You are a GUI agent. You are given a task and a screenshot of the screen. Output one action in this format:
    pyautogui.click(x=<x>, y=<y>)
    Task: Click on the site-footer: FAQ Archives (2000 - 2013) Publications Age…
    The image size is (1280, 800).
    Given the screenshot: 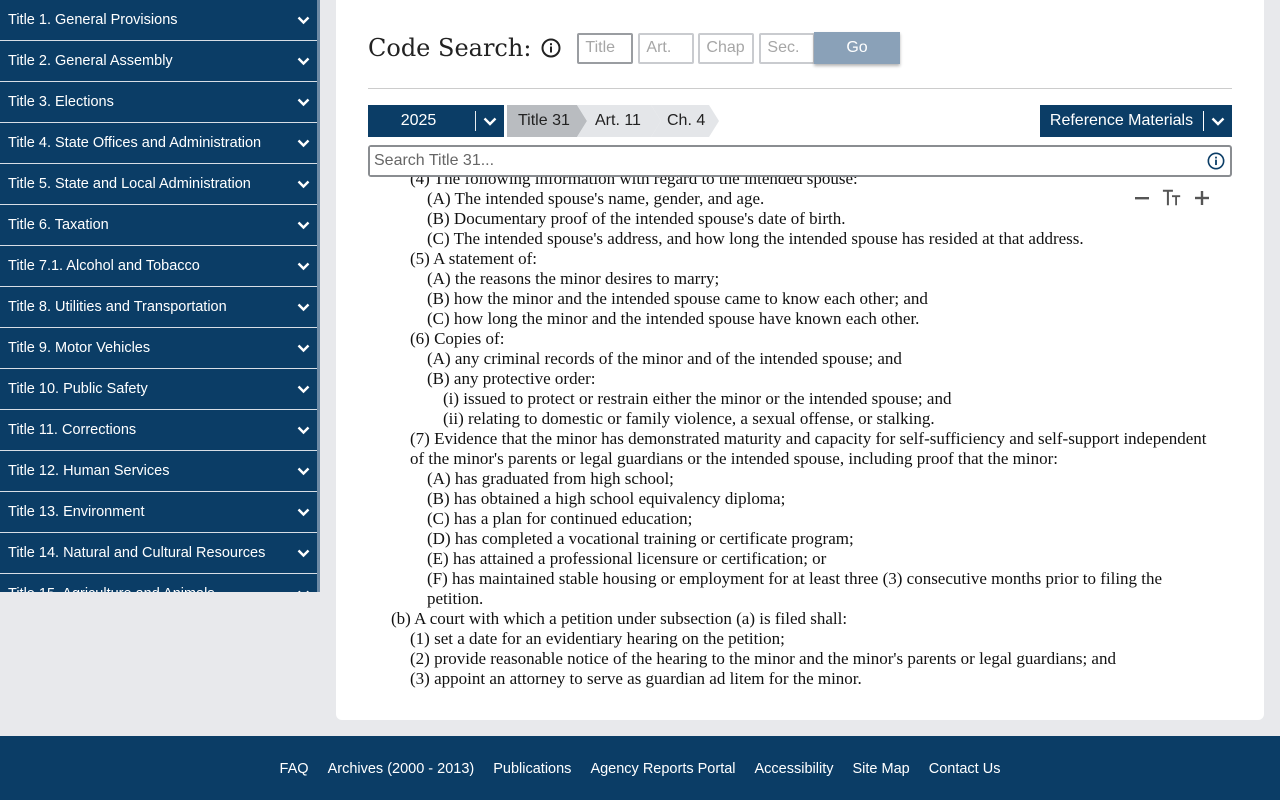 What is the action you would take?
    pyautogui.click(x=640, y=768)
    